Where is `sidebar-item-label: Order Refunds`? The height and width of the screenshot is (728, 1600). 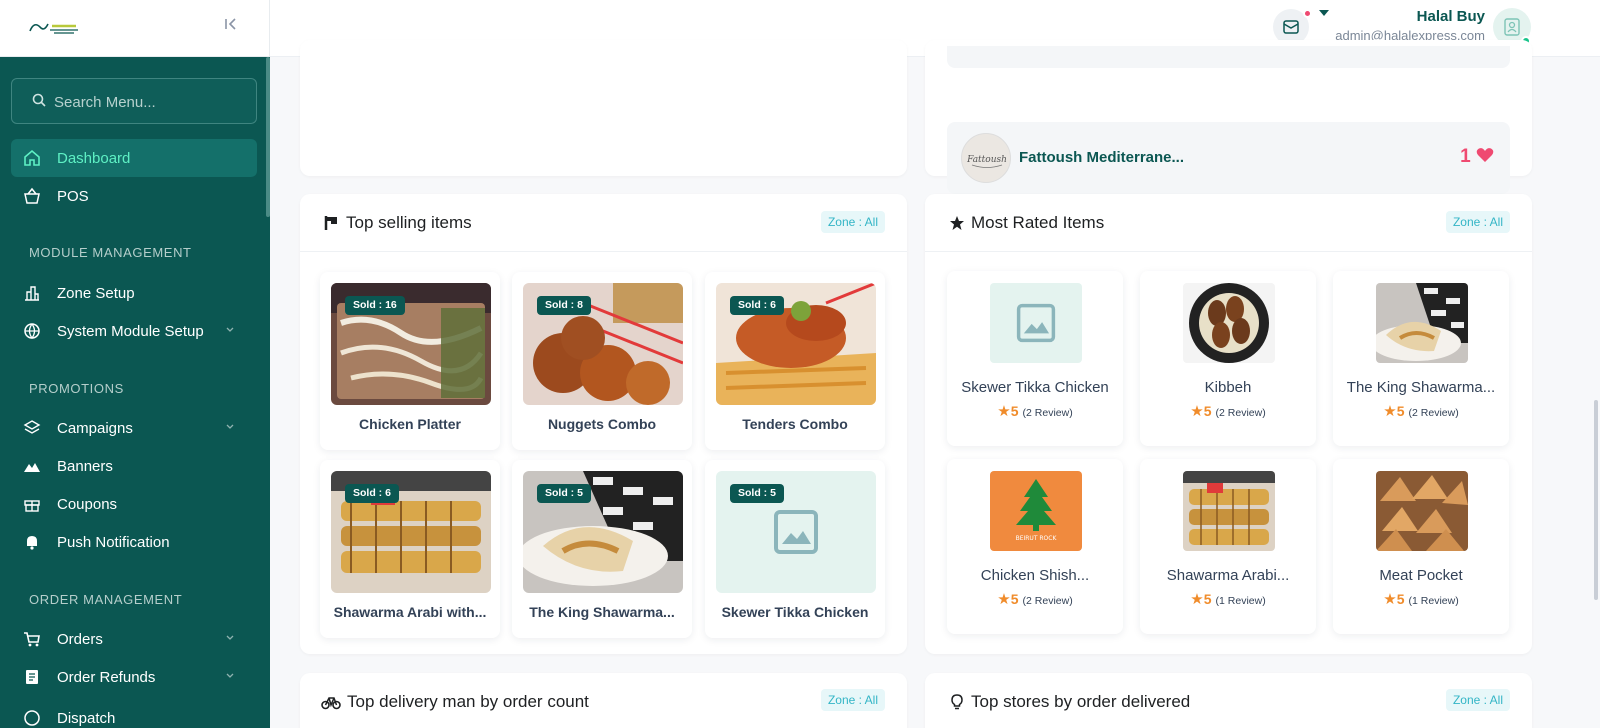 sidebar-item-label: Order Refunds is located at coordinates (106, 677).